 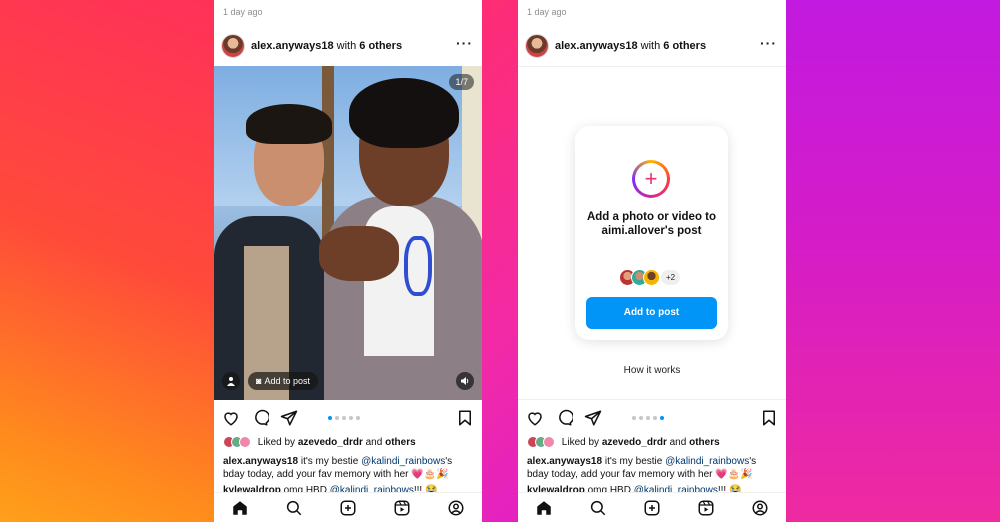 I want to click on add-to-post-button: Add to post, so click(x=651, y=313).